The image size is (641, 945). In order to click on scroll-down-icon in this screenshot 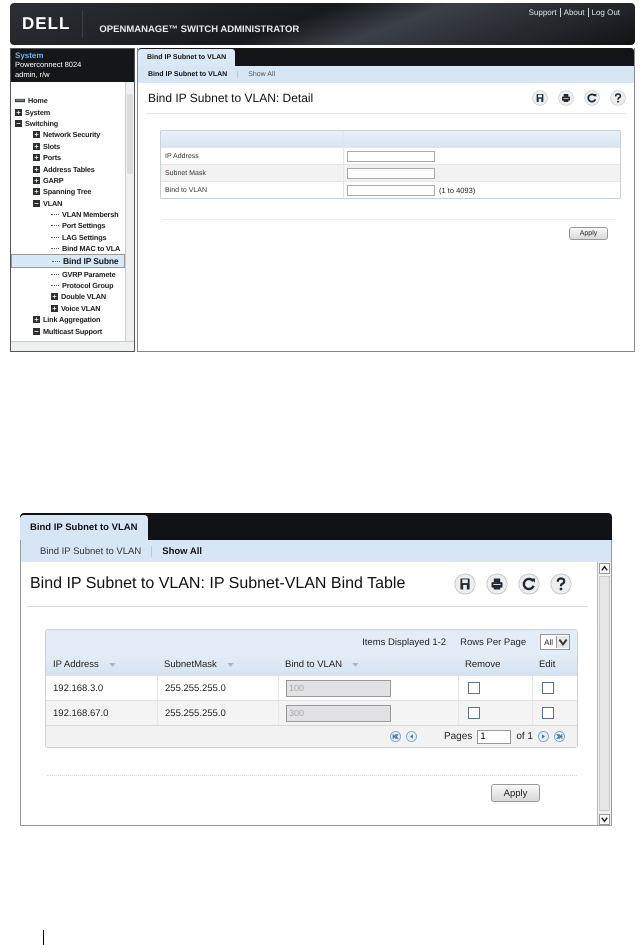, I will do `click(604, 819)`.